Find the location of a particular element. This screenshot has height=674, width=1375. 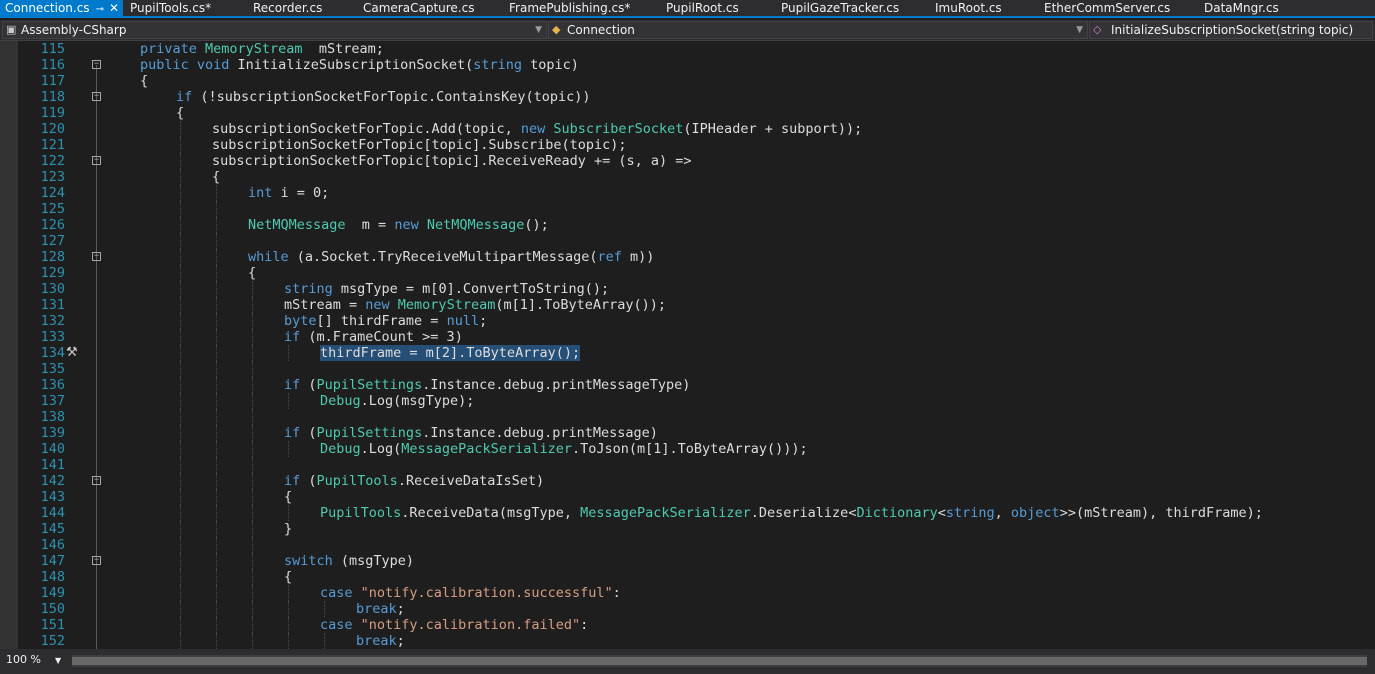

keyword-token: new is located at coordinates (410, 225).